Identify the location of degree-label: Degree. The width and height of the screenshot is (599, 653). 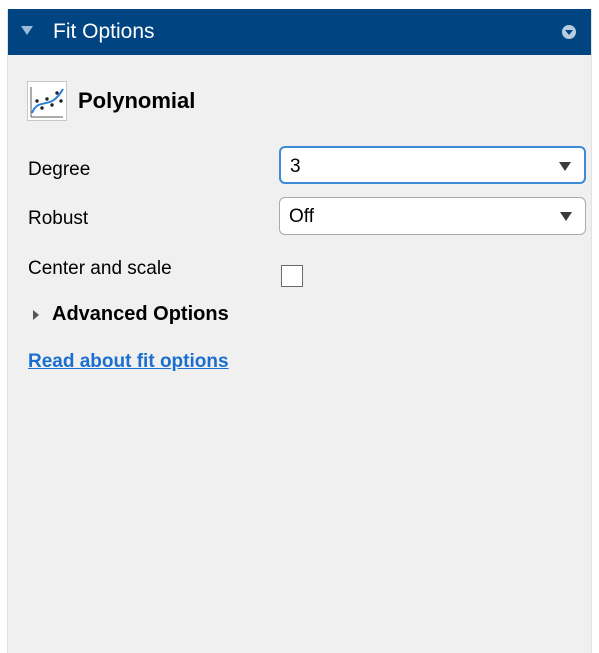
(59, 169).